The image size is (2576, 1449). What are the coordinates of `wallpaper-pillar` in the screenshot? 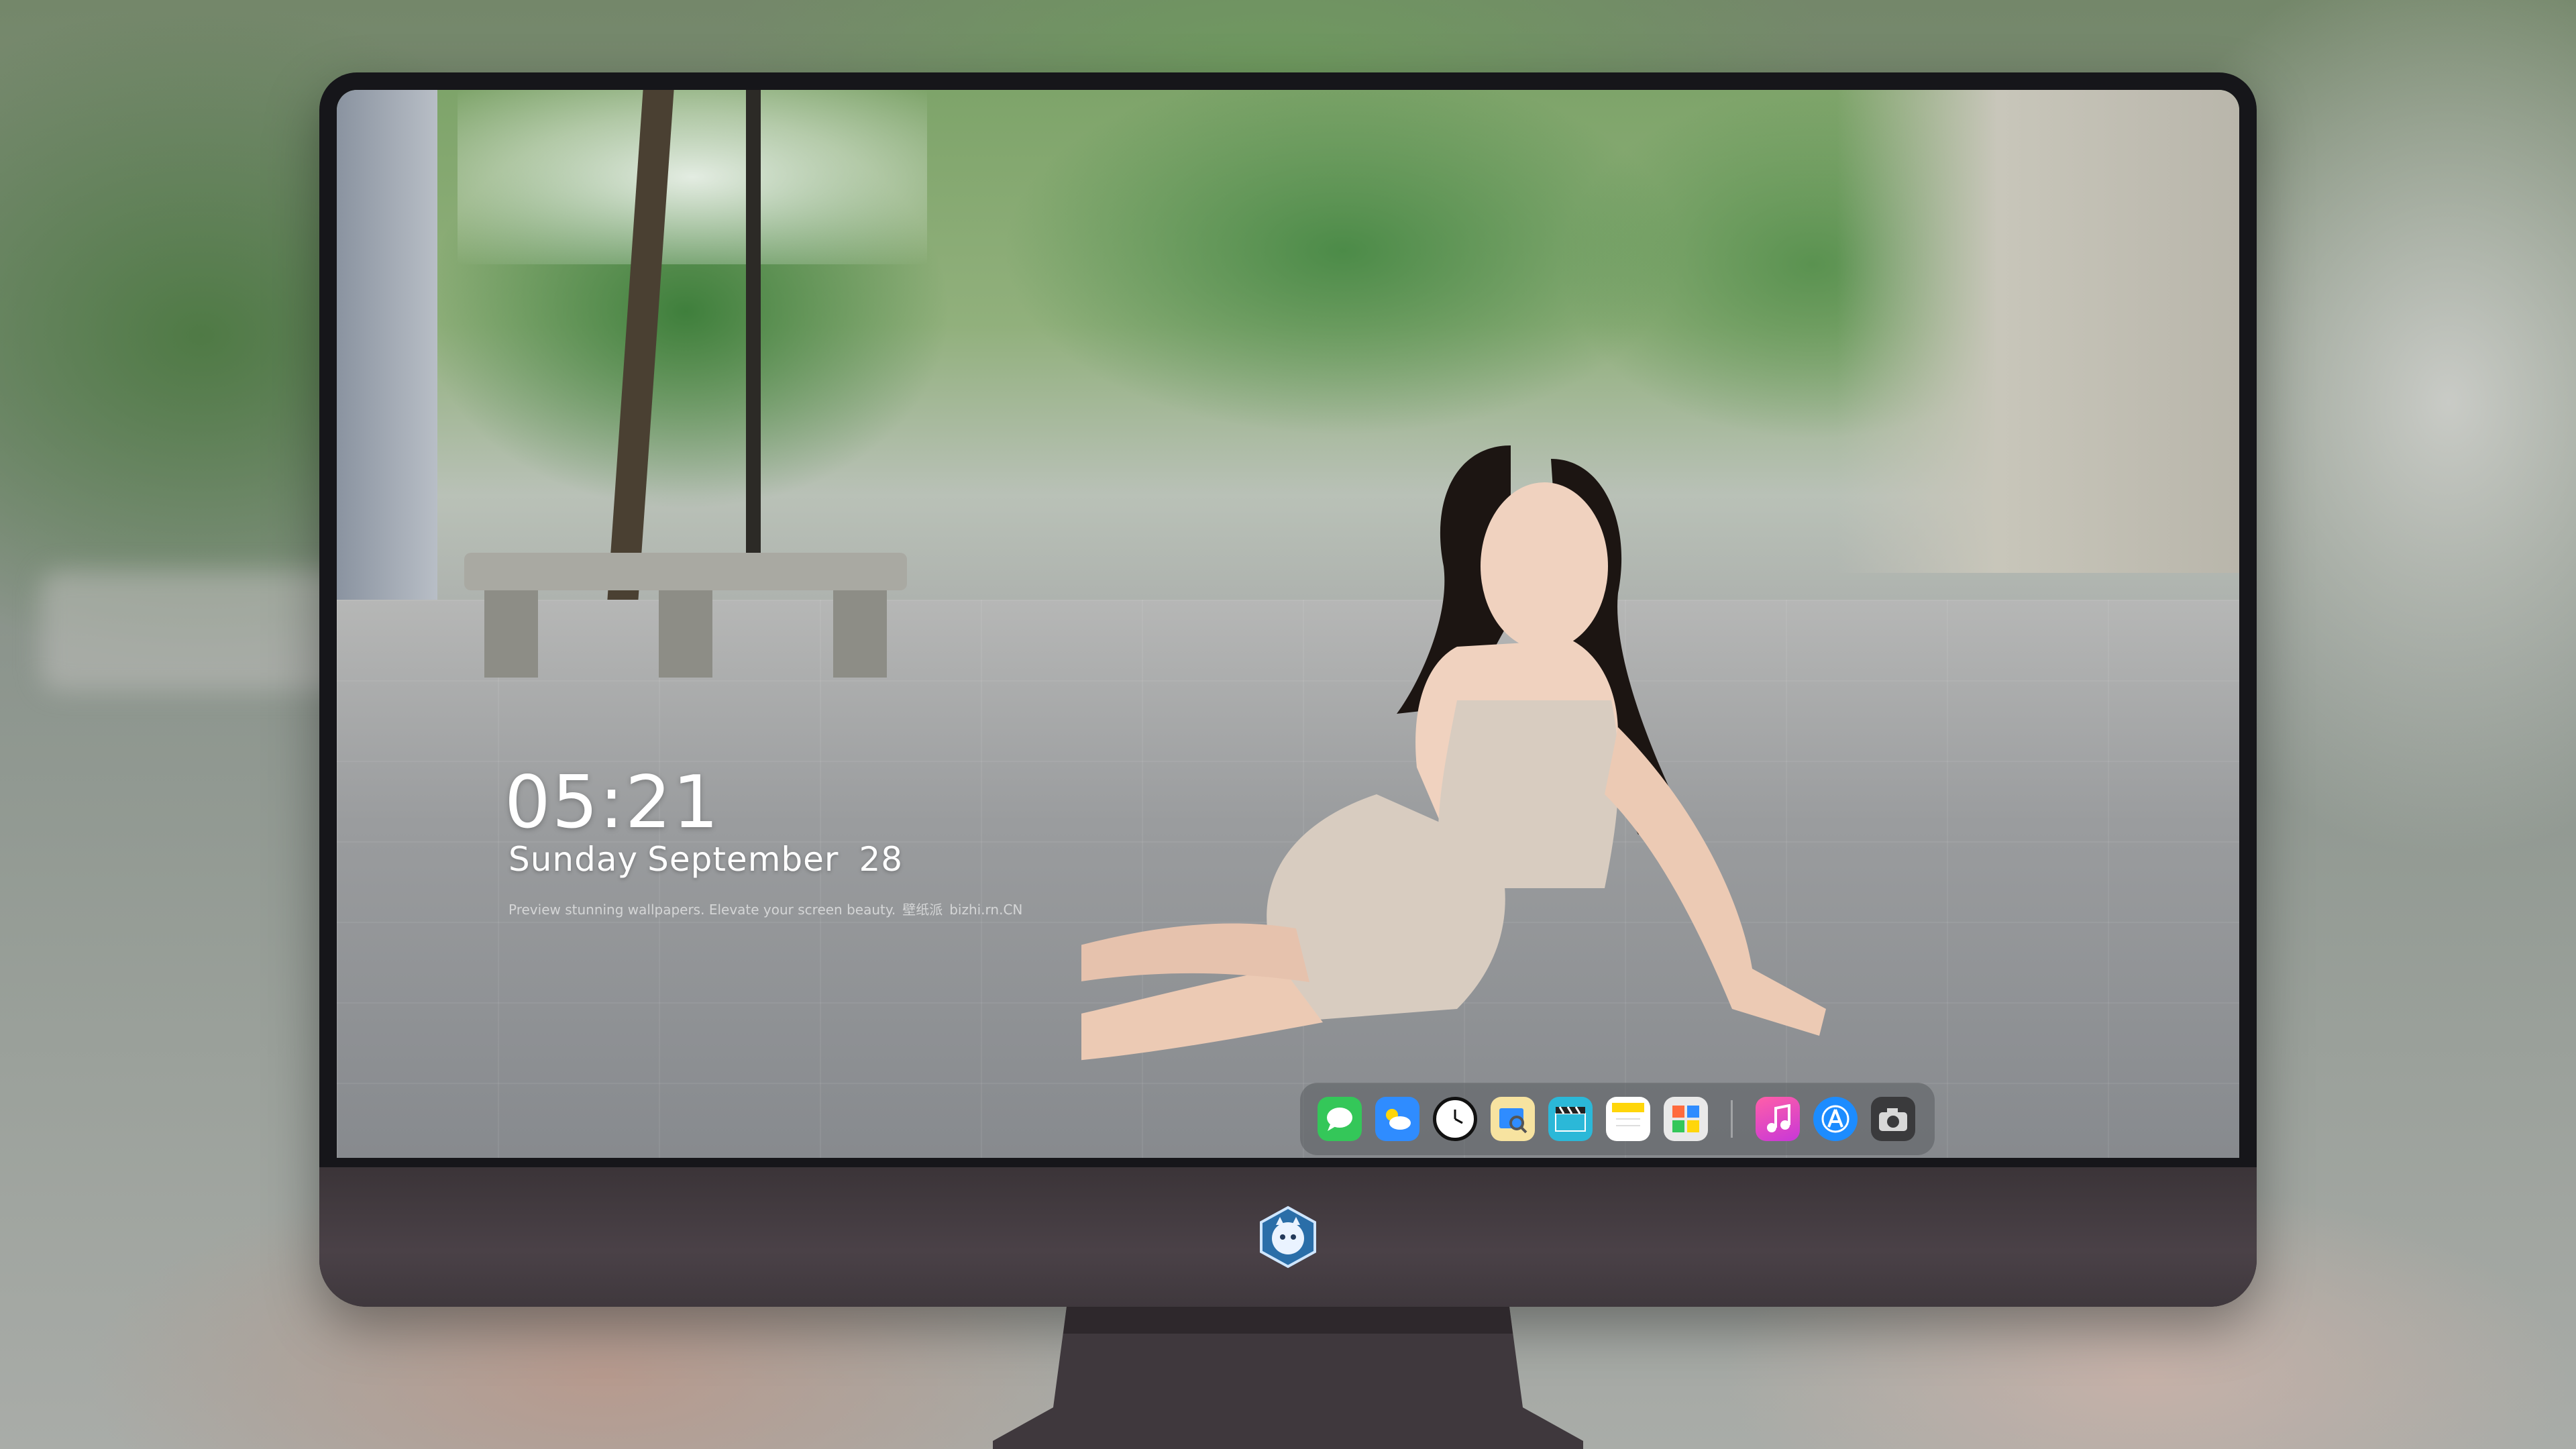 It's located at (387, 345).